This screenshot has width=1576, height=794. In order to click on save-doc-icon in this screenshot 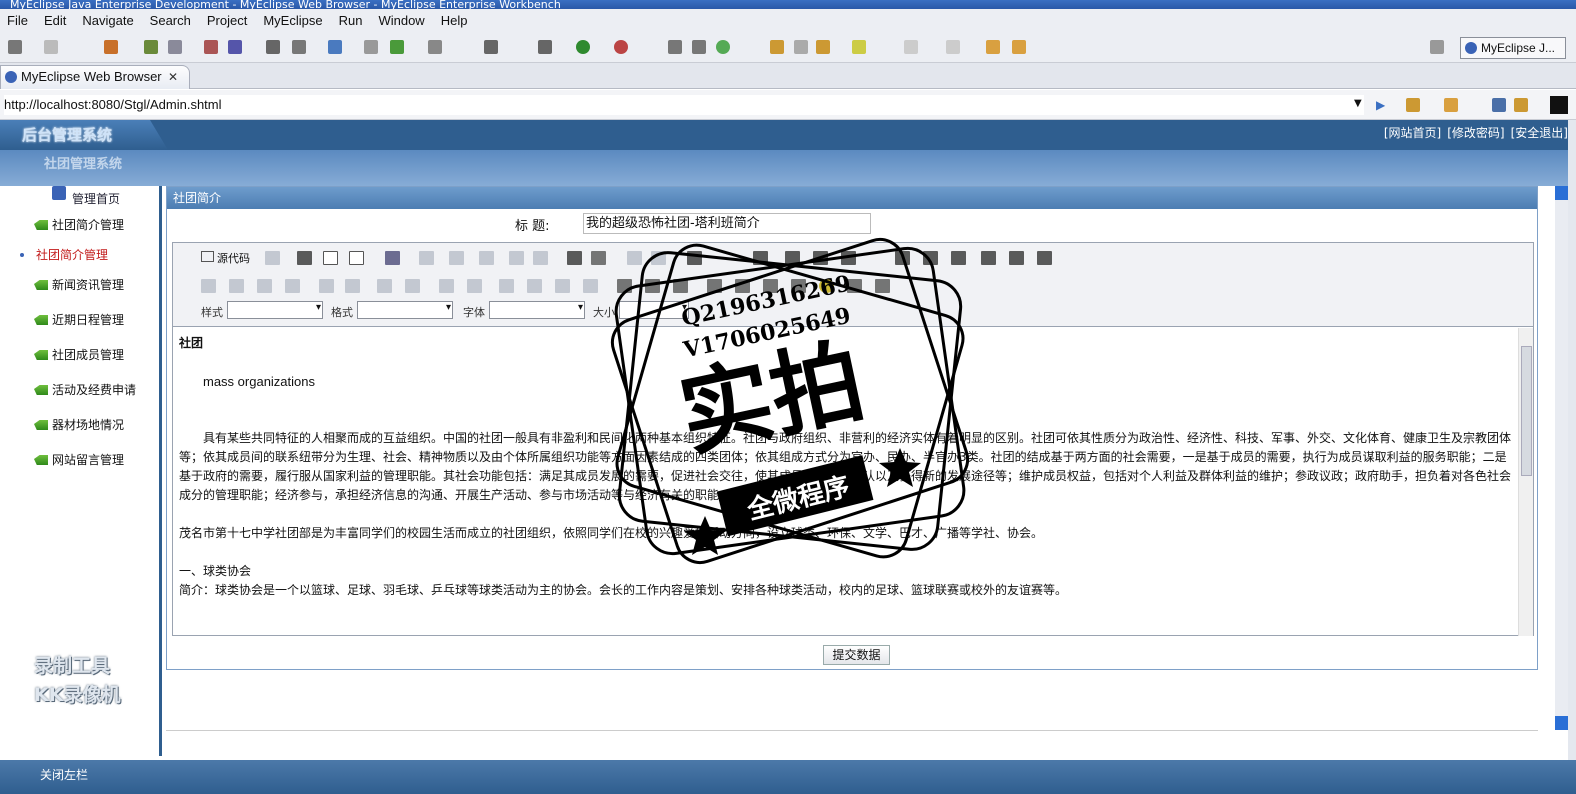, I will do `click(304, 258)`.